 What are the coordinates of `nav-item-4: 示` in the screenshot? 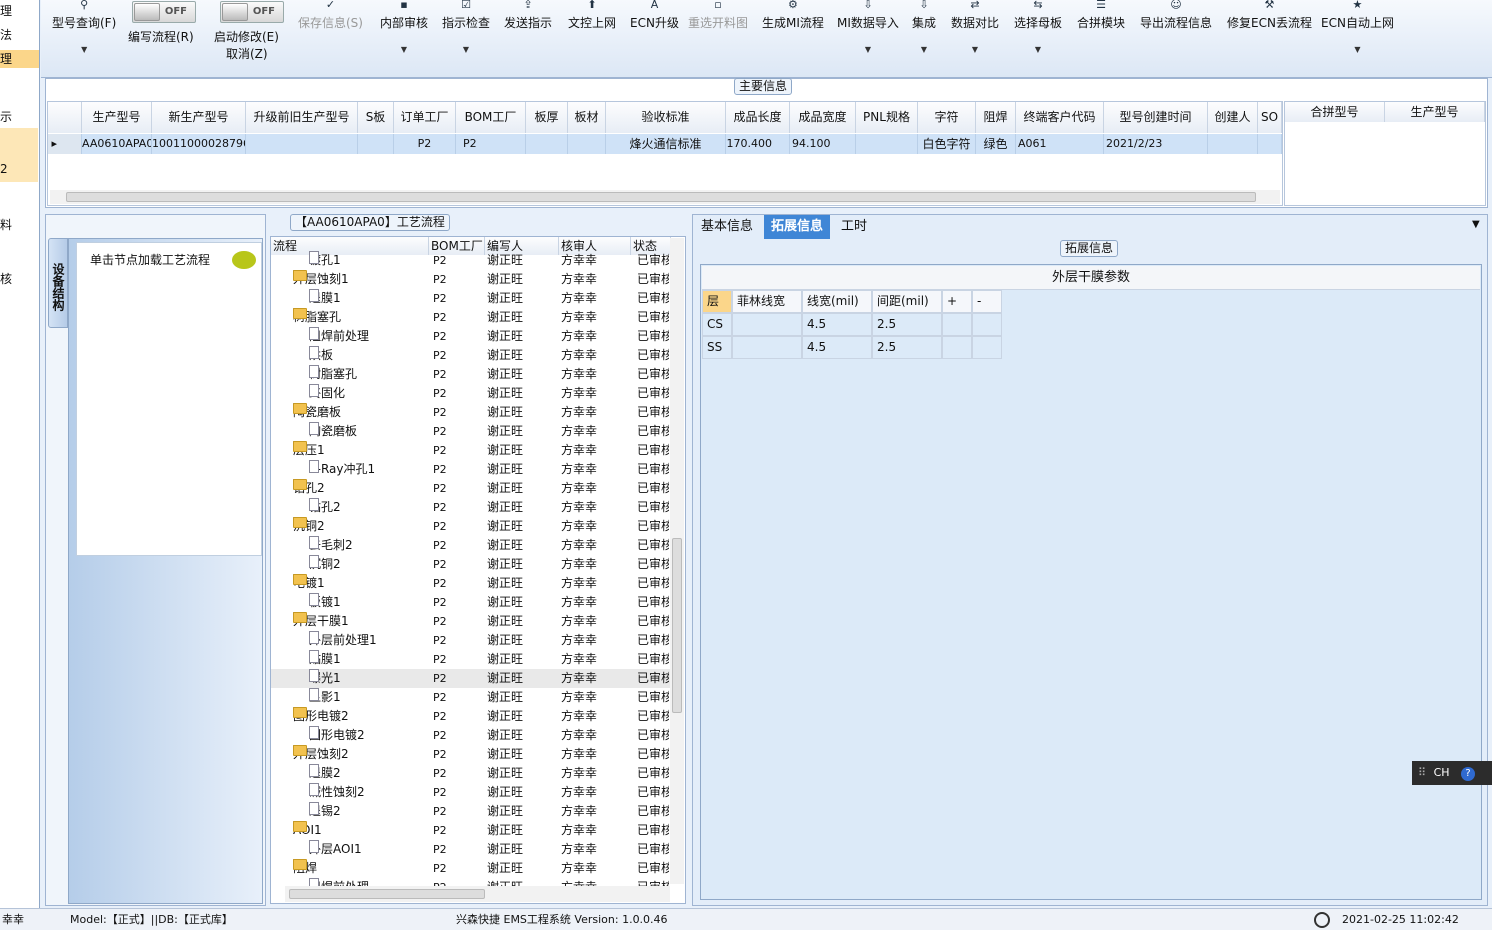 It's located at (19, 117).